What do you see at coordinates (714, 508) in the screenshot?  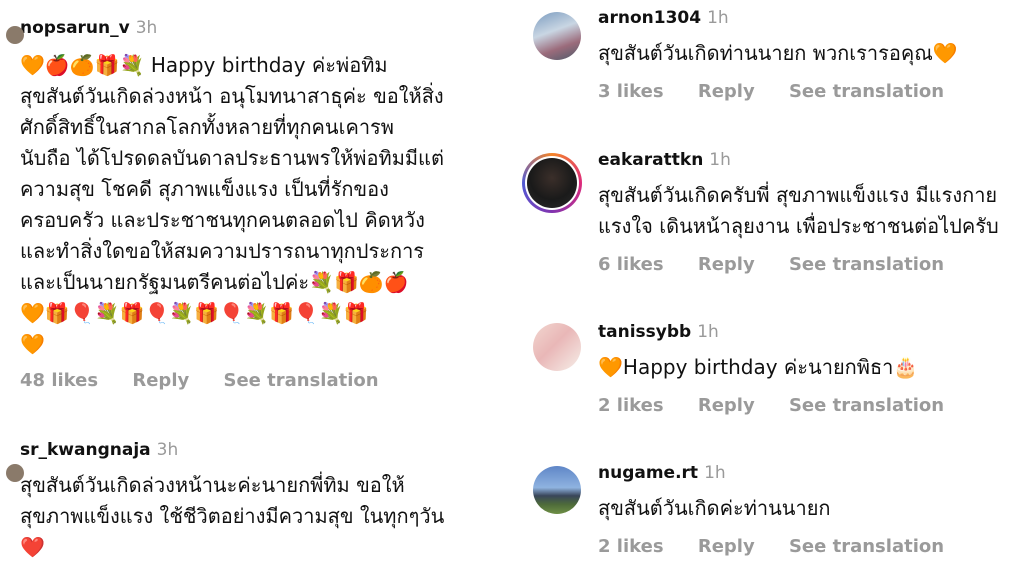 I see `comment-text: สุขสันต์วันเกิดค่ะท่านนายก` at bounding box center [714, 508].